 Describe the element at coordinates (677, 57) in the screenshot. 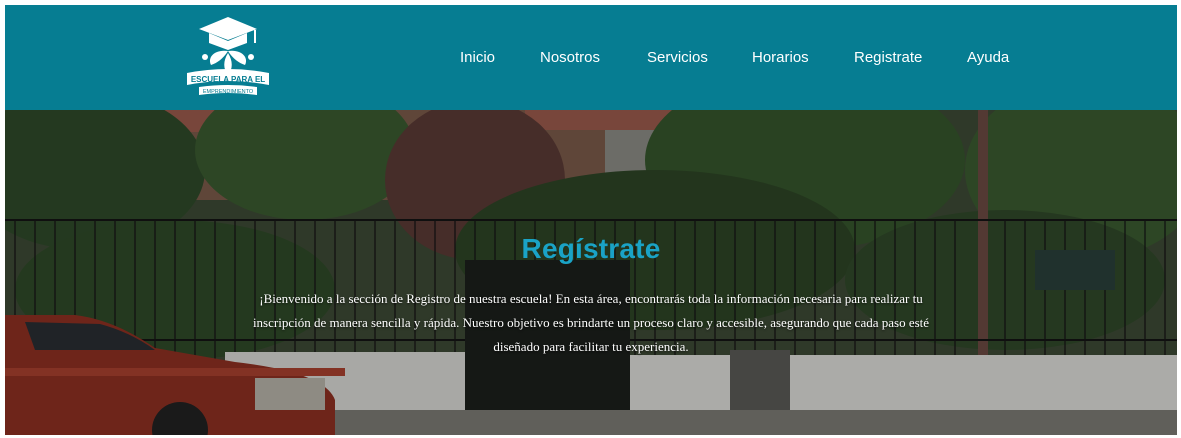

I see `nav-item-servicios: Servicios` at that location.